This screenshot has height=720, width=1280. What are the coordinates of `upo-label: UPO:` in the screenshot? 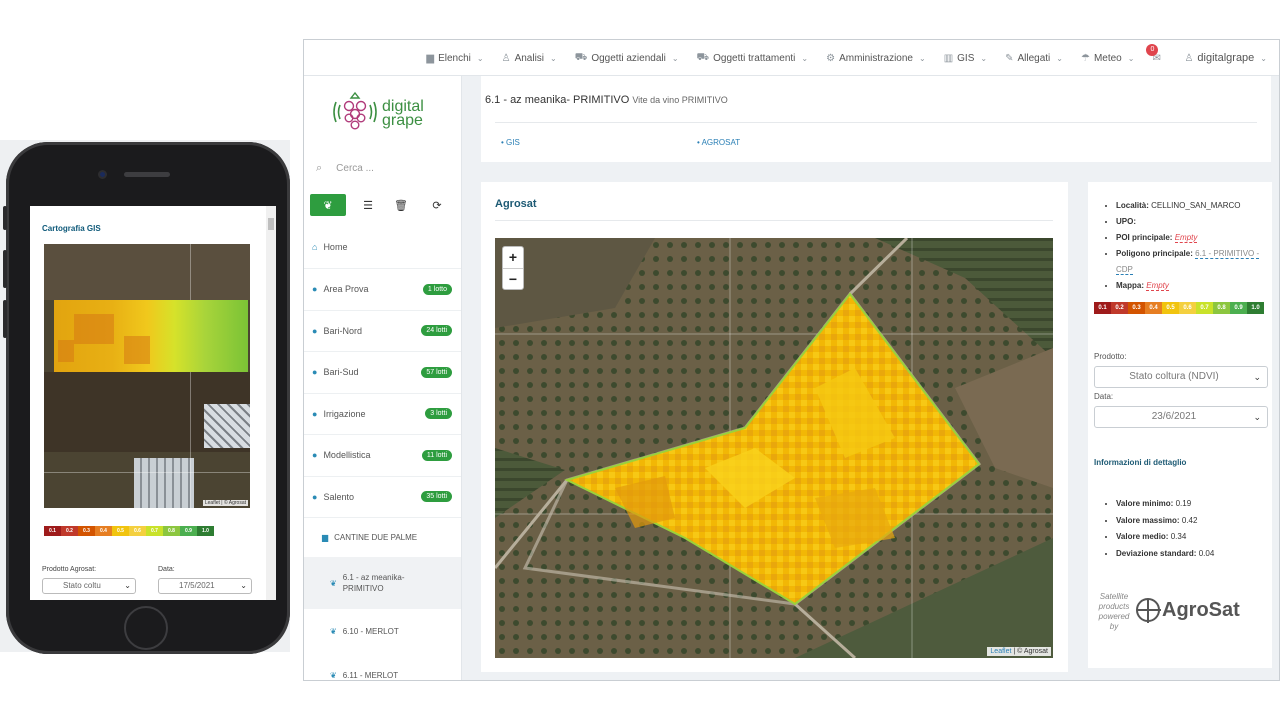 It's located at (1126, 221).